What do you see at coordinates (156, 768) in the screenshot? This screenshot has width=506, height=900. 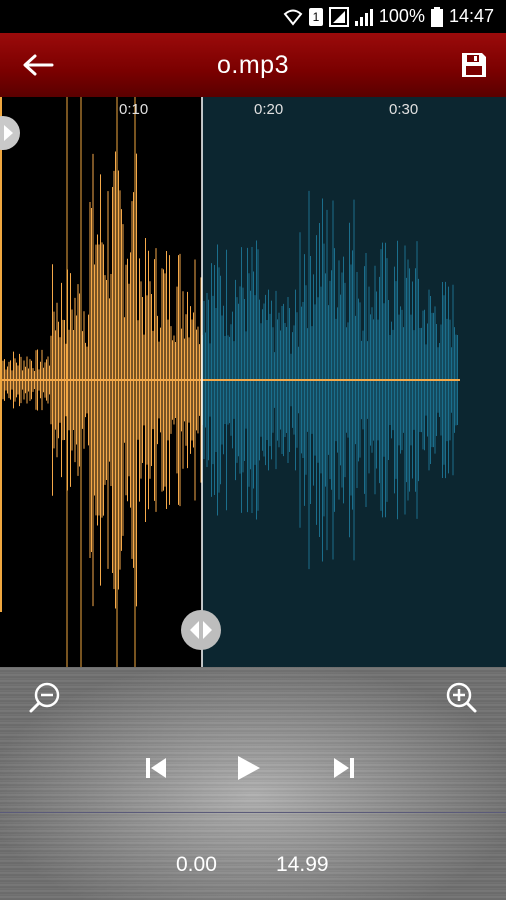 I see `skip-previous-icon` at bounding box center [156, 768].